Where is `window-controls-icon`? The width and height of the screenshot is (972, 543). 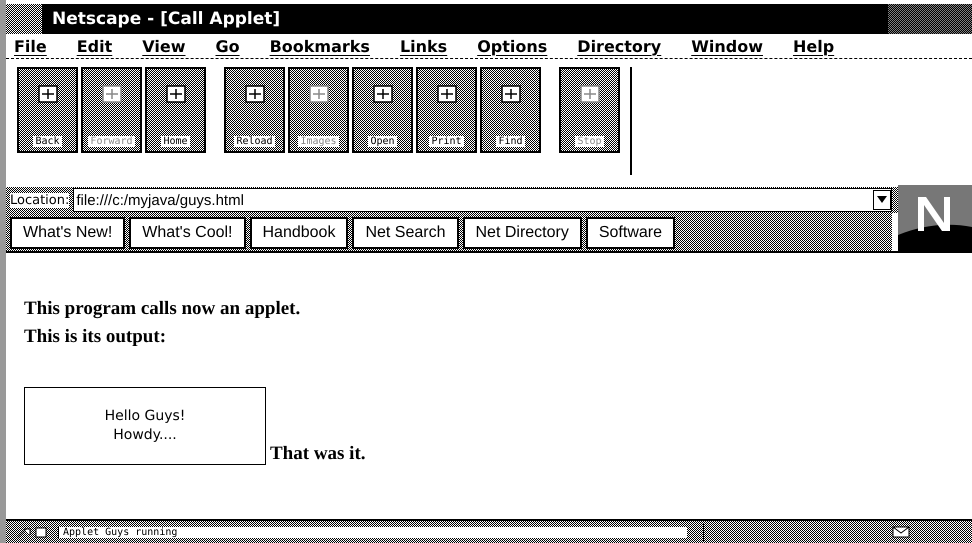 window-controls-icon is located at coordinates (930, 19).